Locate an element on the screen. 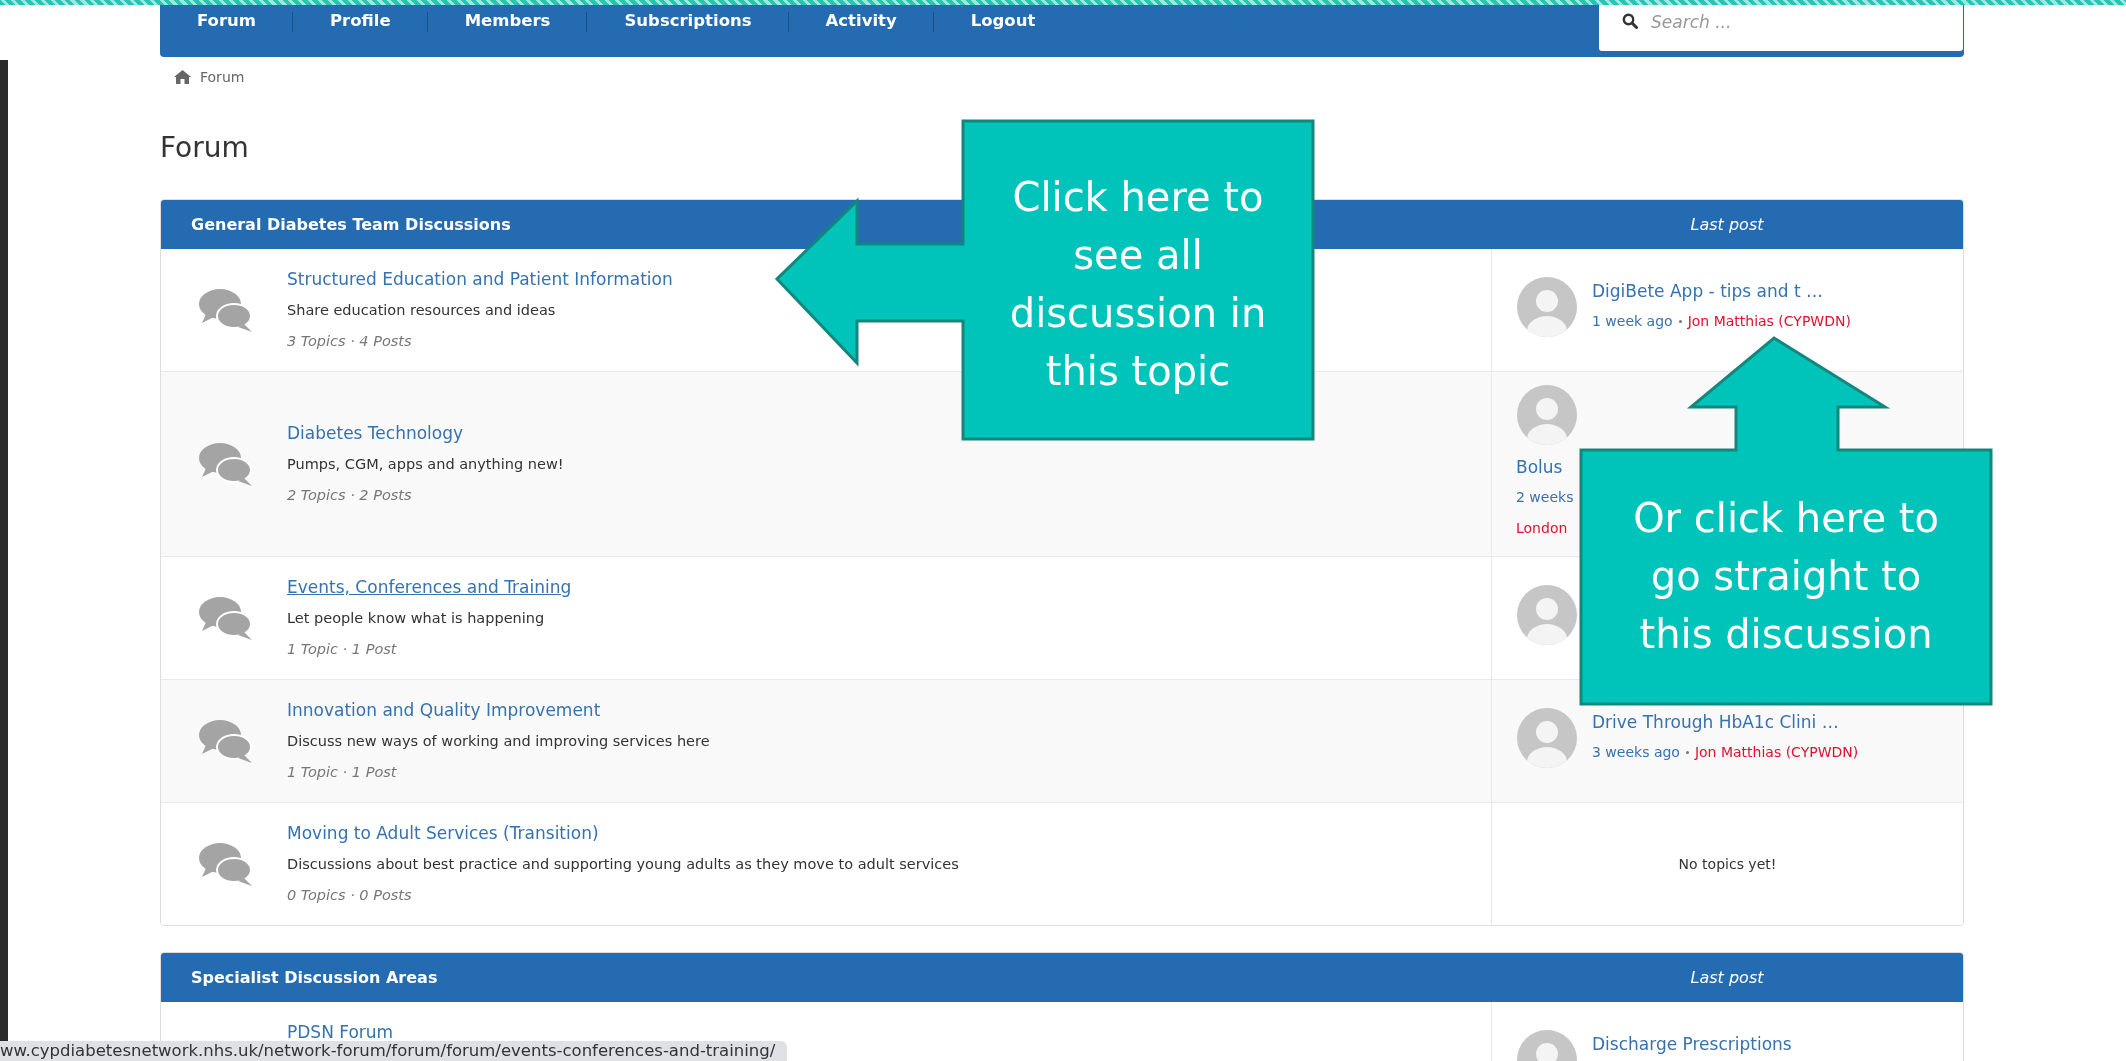 This screenshot has height=1061, width=2126. forum-stats: 0 Topics · 0 Posts is located at coordinates (350, 895).